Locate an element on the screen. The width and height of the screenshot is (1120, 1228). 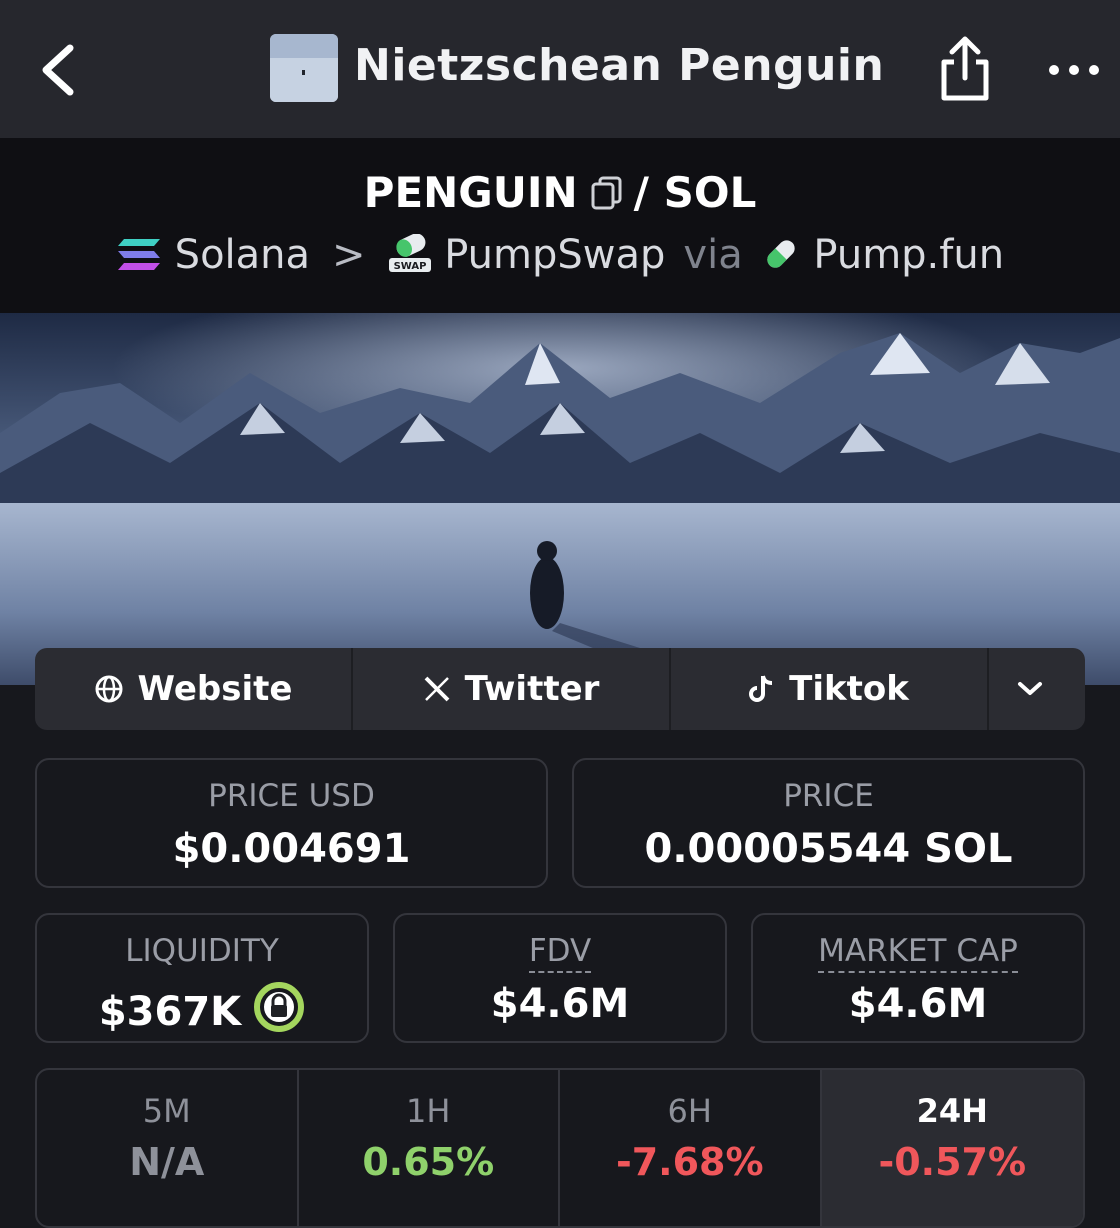
lock-icon is located at coordinates (279, 1007).